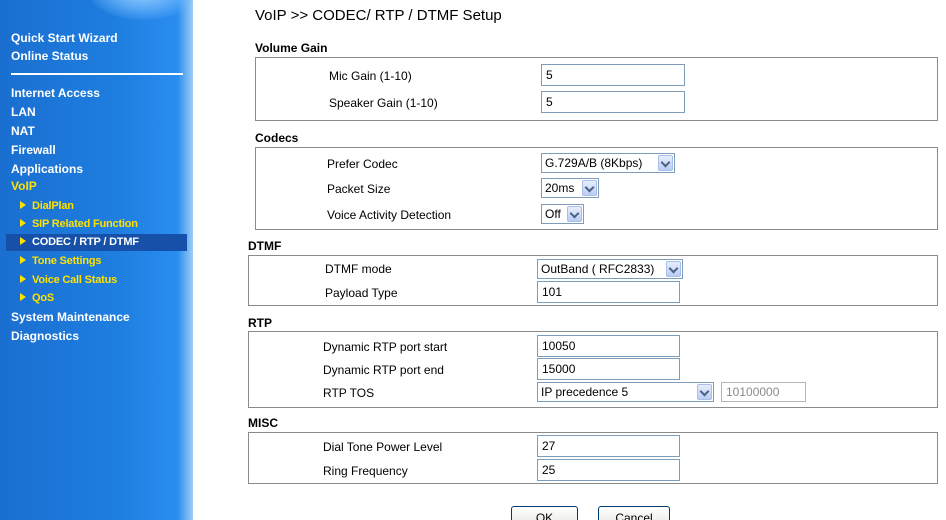 Image resolution: width=946 pixels, height=520 pixels. What do you see at coordinates (608, 292) in the screenshot?
I see `payload-type-input` at bounding box center [608, 292].